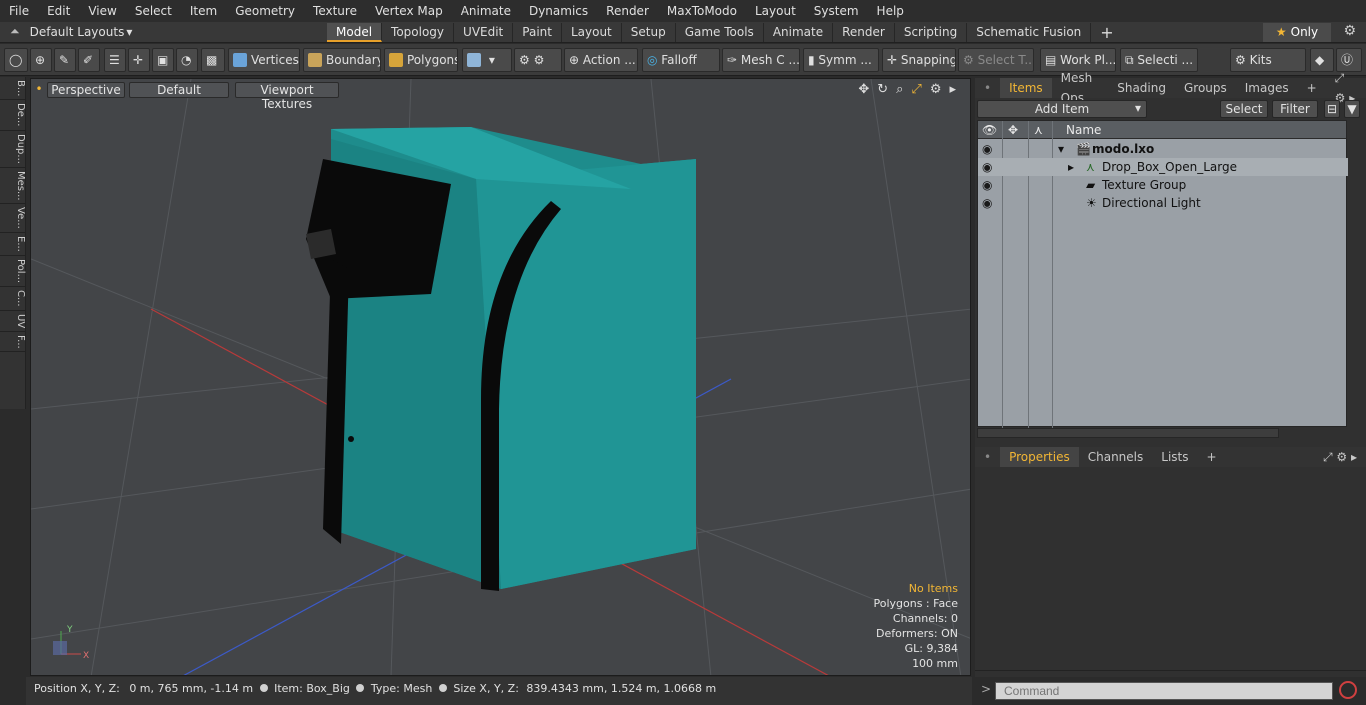  Describe the element at coordinates (1163, 185) in the screenshot. I see `tree-row-texture-group: ◉ ▰ Texture Group` at that location.